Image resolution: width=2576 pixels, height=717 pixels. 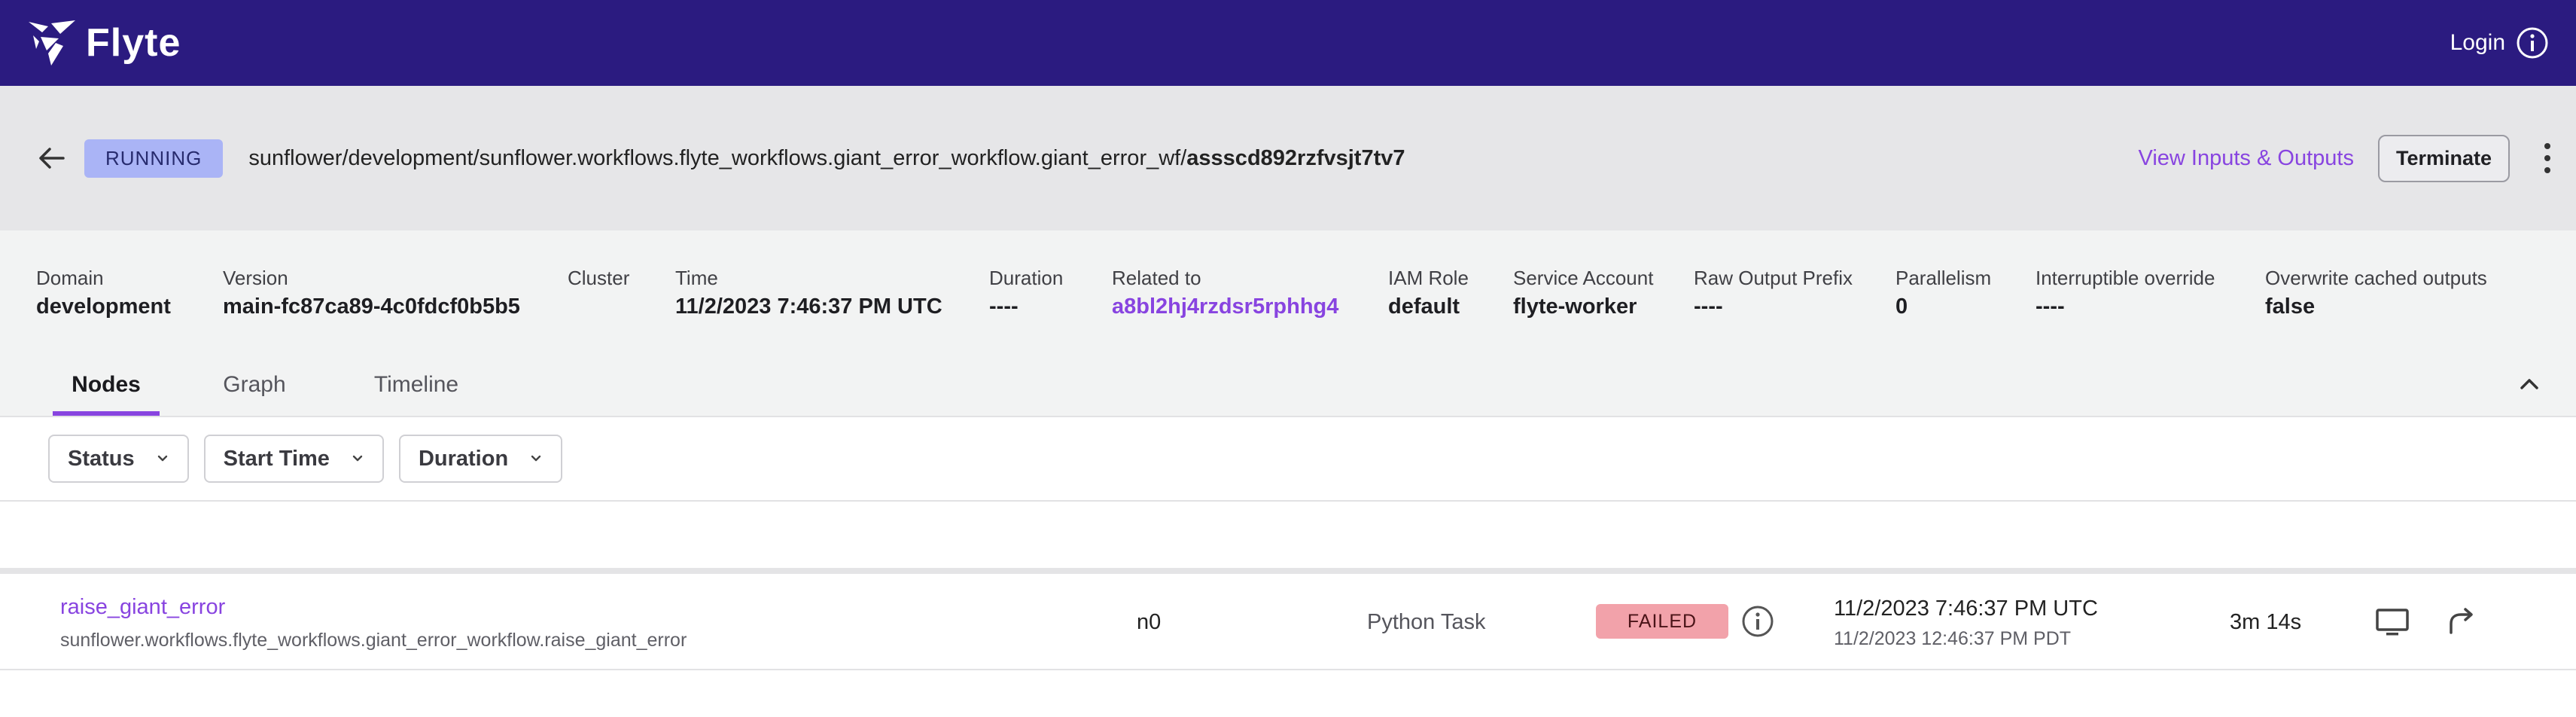 What do you see at coordinates (2461, 620) in the screenshot?
I see `rerun-icon` at bounding box center [2461, 620].